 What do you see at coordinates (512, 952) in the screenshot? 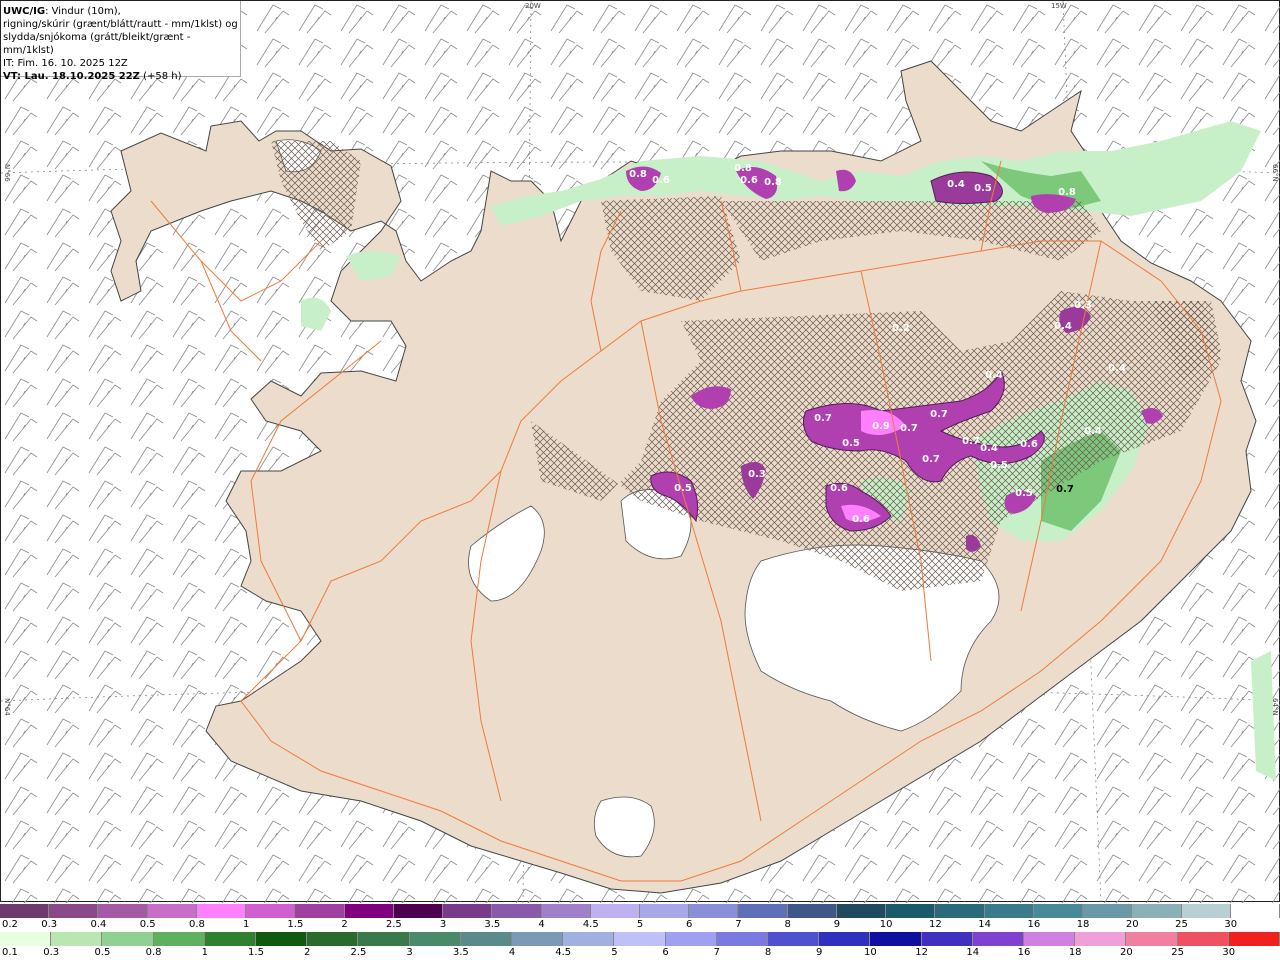
I see `legend-rain-tick-label: 4` at bounding box center [512, 952].